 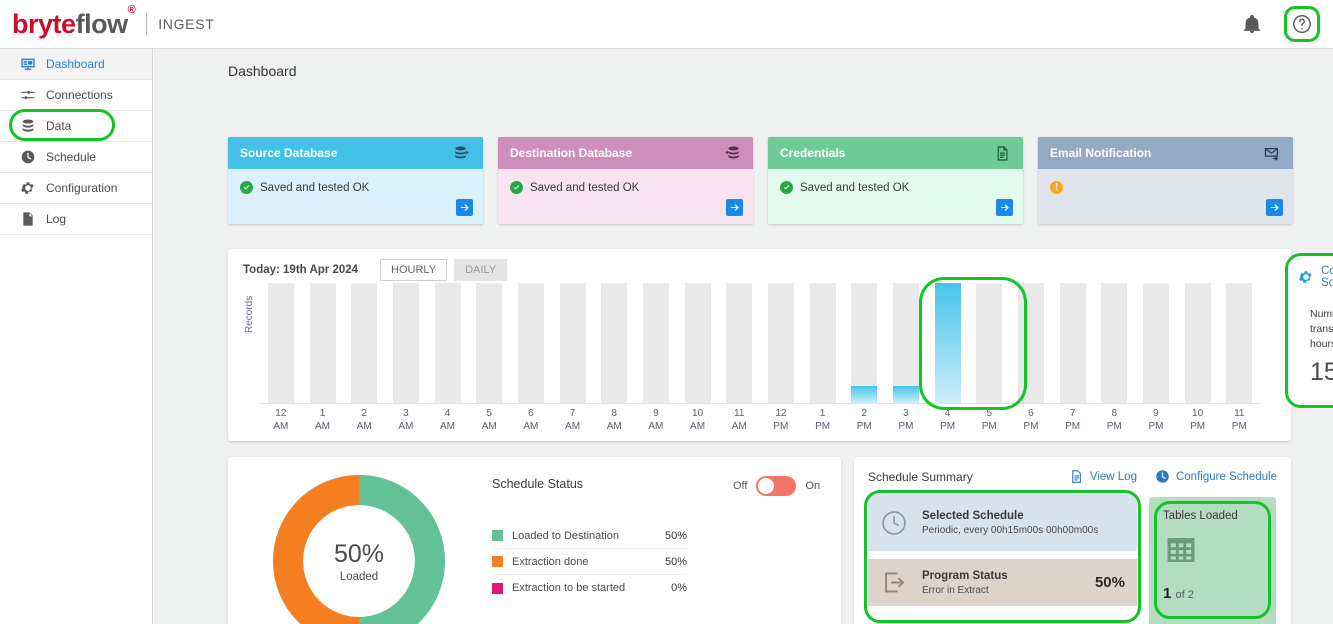 I want to click on database-arrow-icon, so click(x=732, y=153).